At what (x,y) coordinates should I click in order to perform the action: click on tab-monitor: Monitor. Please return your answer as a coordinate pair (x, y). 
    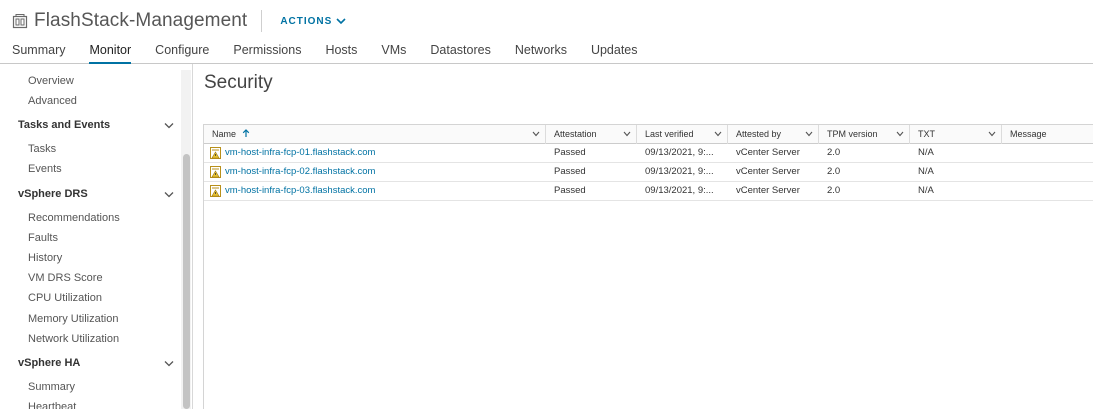
    Looking at the image, I should click on (110, 52).